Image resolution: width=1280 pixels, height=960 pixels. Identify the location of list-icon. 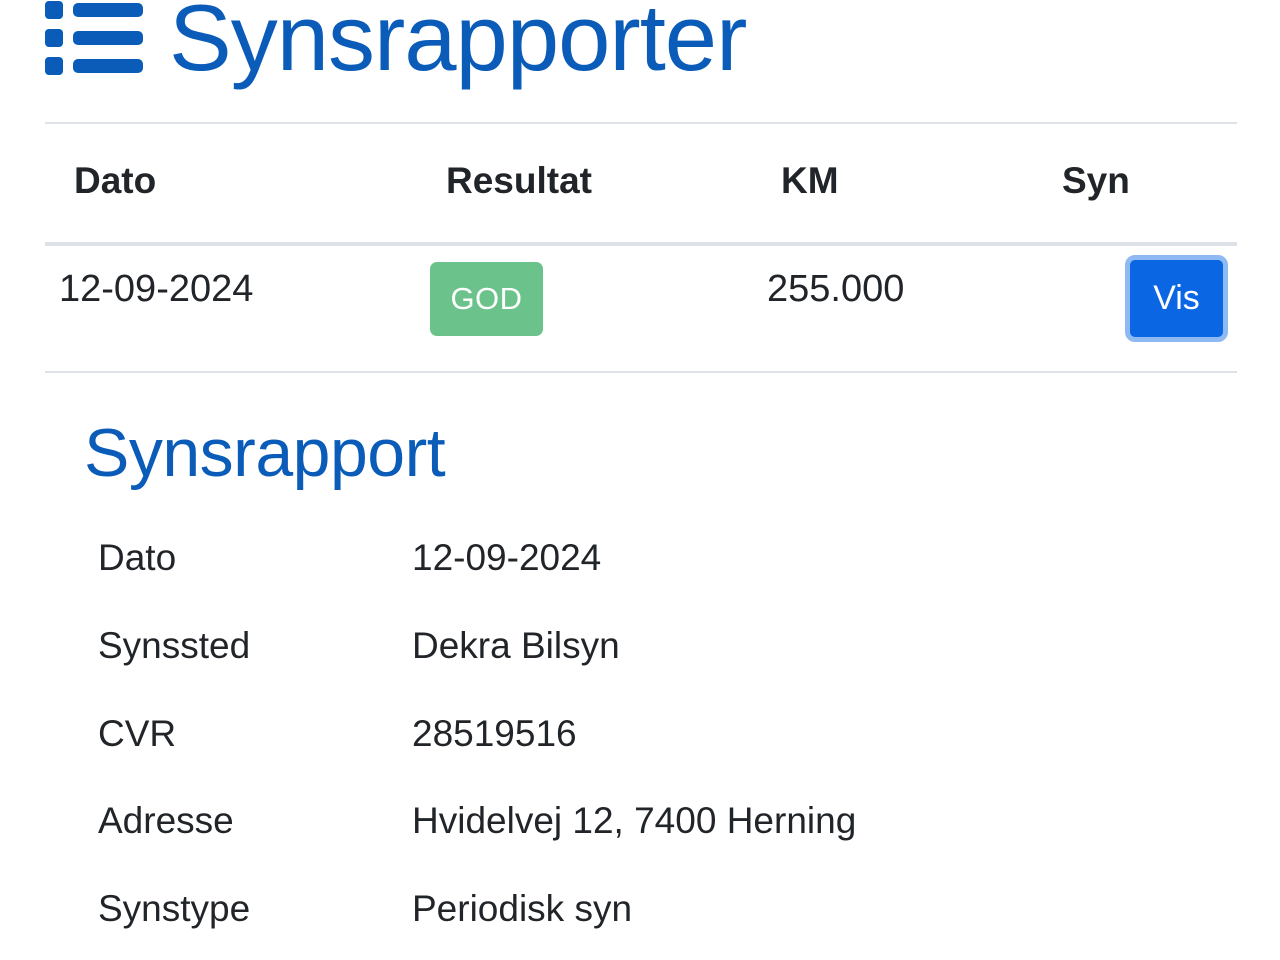
(94, 38).